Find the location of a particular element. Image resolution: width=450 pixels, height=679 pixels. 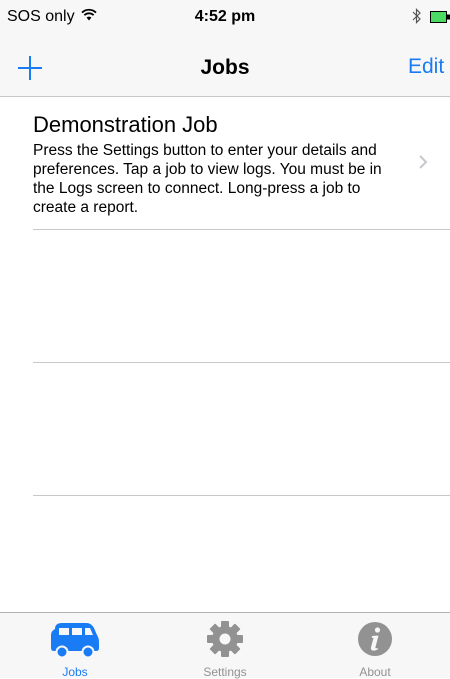

battery-icon is located at coordinates (440, 19).